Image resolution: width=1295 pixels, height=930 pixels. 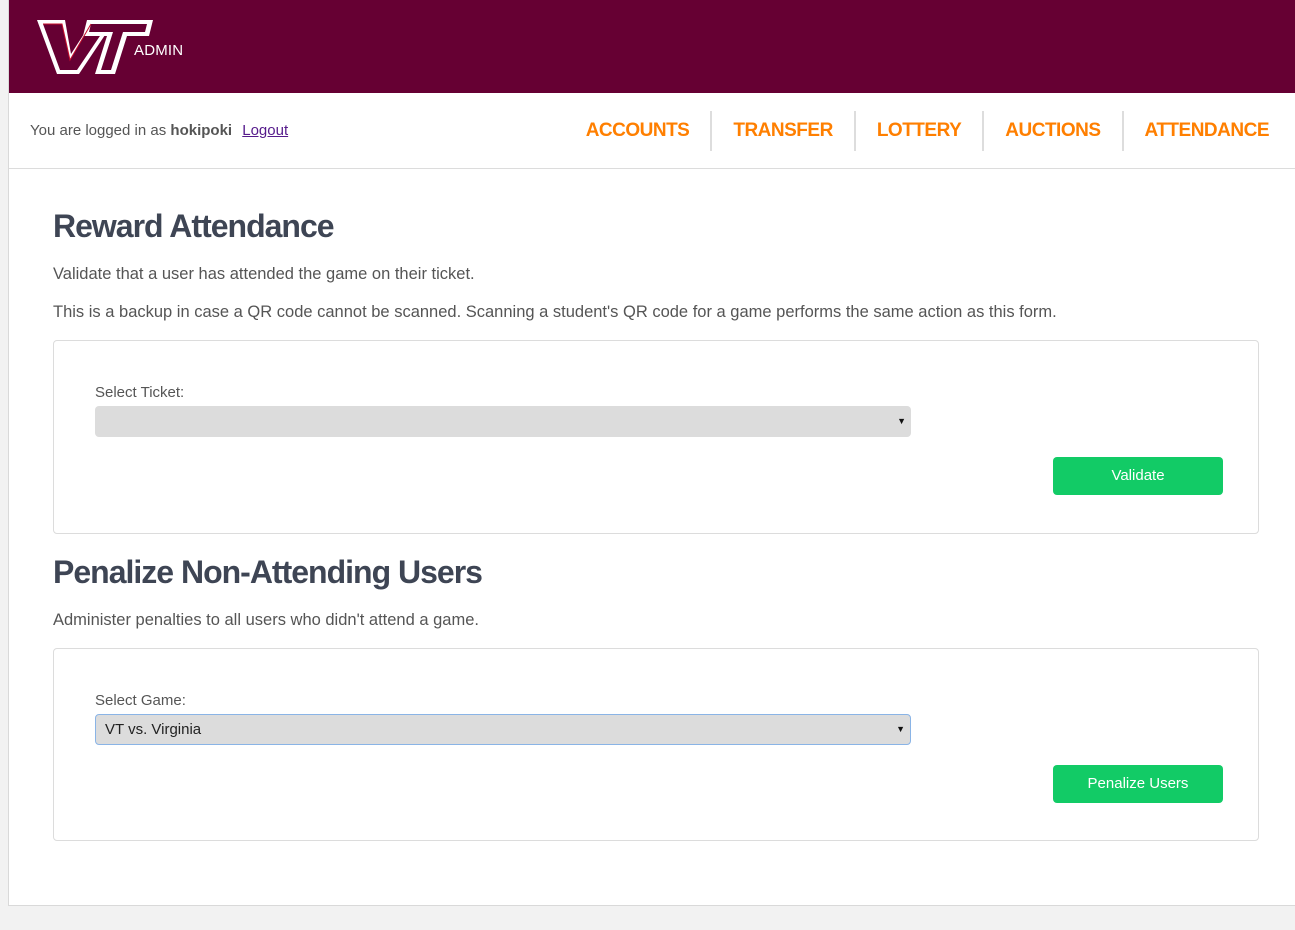 What do you see at coordinates (98, 130) in the screenshot?
I see `login-prefix: You are logged in as` at bounding box center [98, 130].